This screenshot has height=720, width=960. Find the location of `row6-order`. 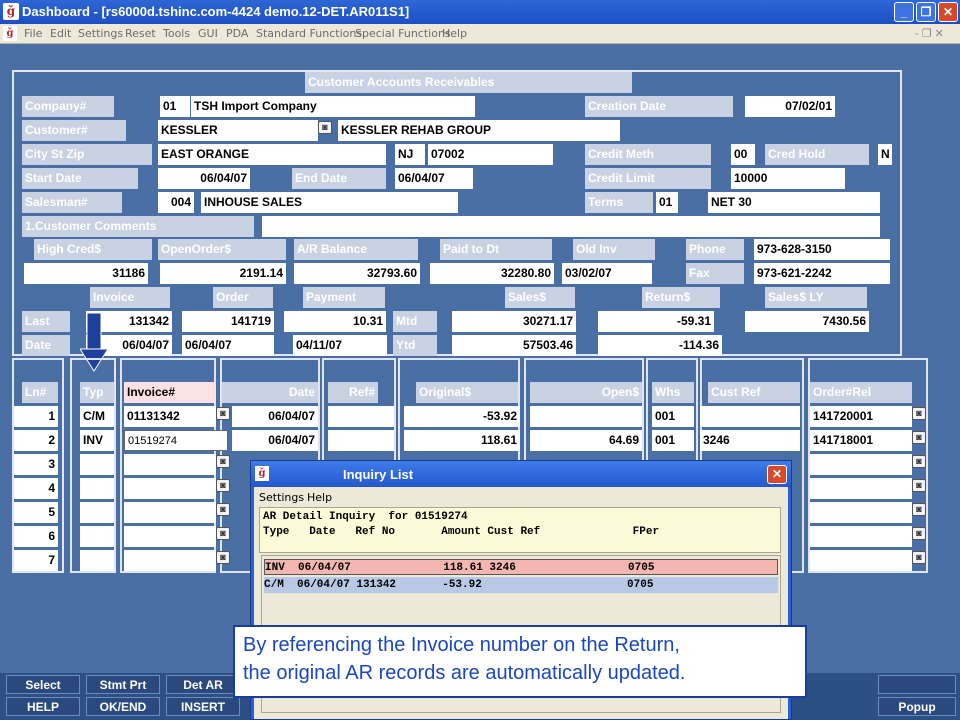

row6-order is located at coordinates (861, 536).